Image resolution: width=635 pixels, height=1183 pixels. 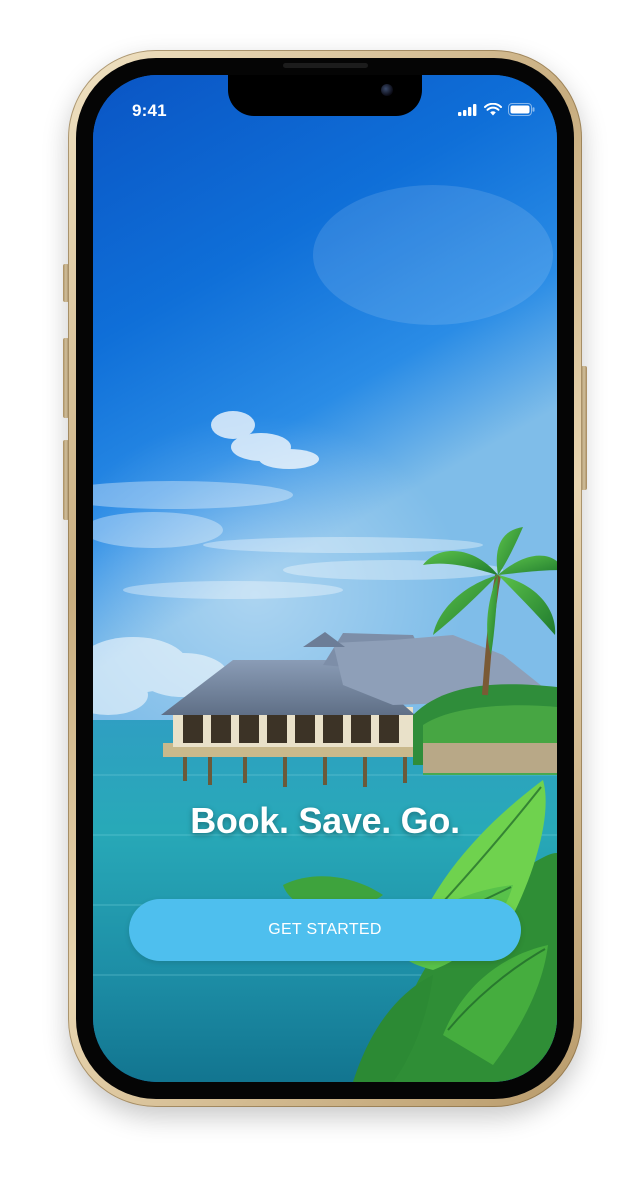 I want to click on get-started-button: GET STARTED, so click(x=325, y=930).